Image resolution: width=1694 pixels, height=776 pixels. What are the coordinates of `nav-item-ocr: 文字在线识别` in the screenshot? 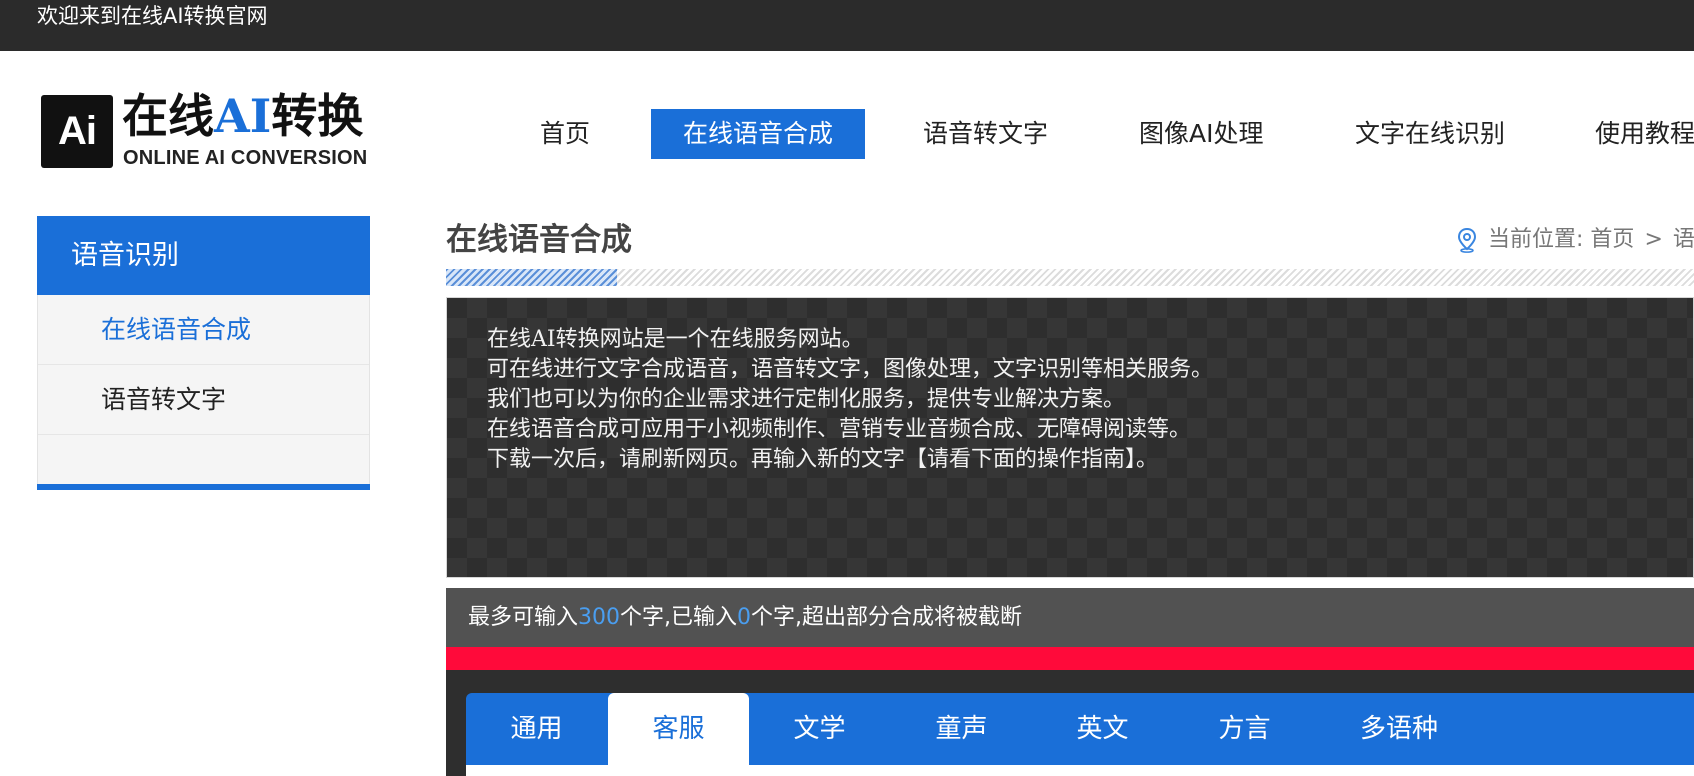 It's located at (1430, 134).